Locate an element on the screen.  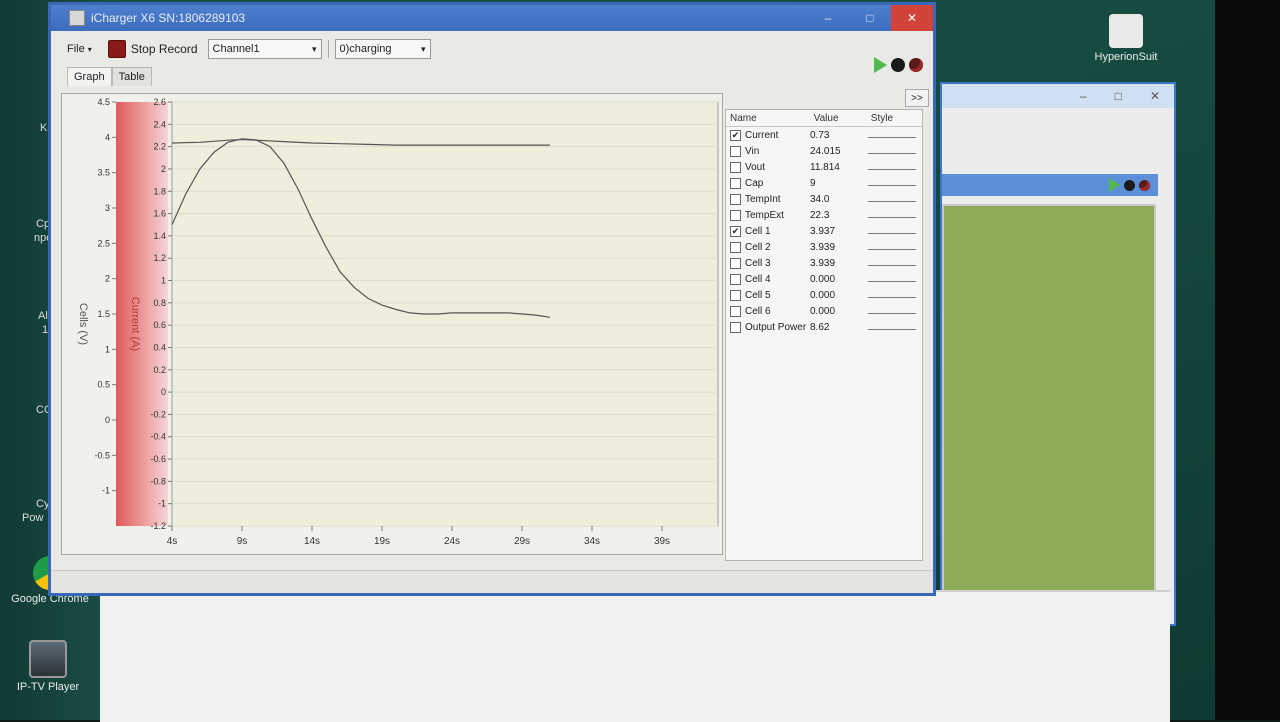
legend-row: Cell 6 0.000 is located at coordinates (824, 311).